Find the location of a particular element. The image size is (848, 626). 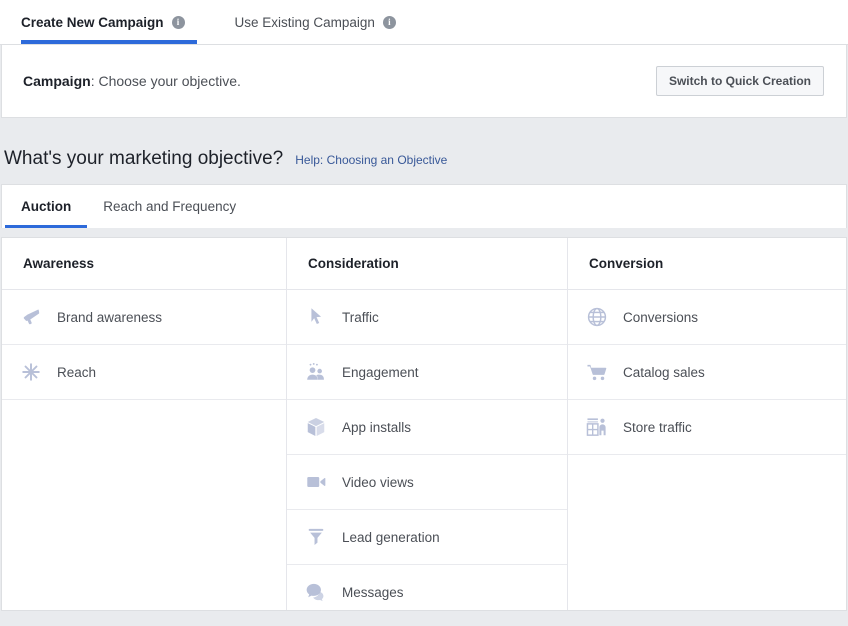

campaign-summary-text: Campaign: Choose your objective. is located at coordinates (132, 81).